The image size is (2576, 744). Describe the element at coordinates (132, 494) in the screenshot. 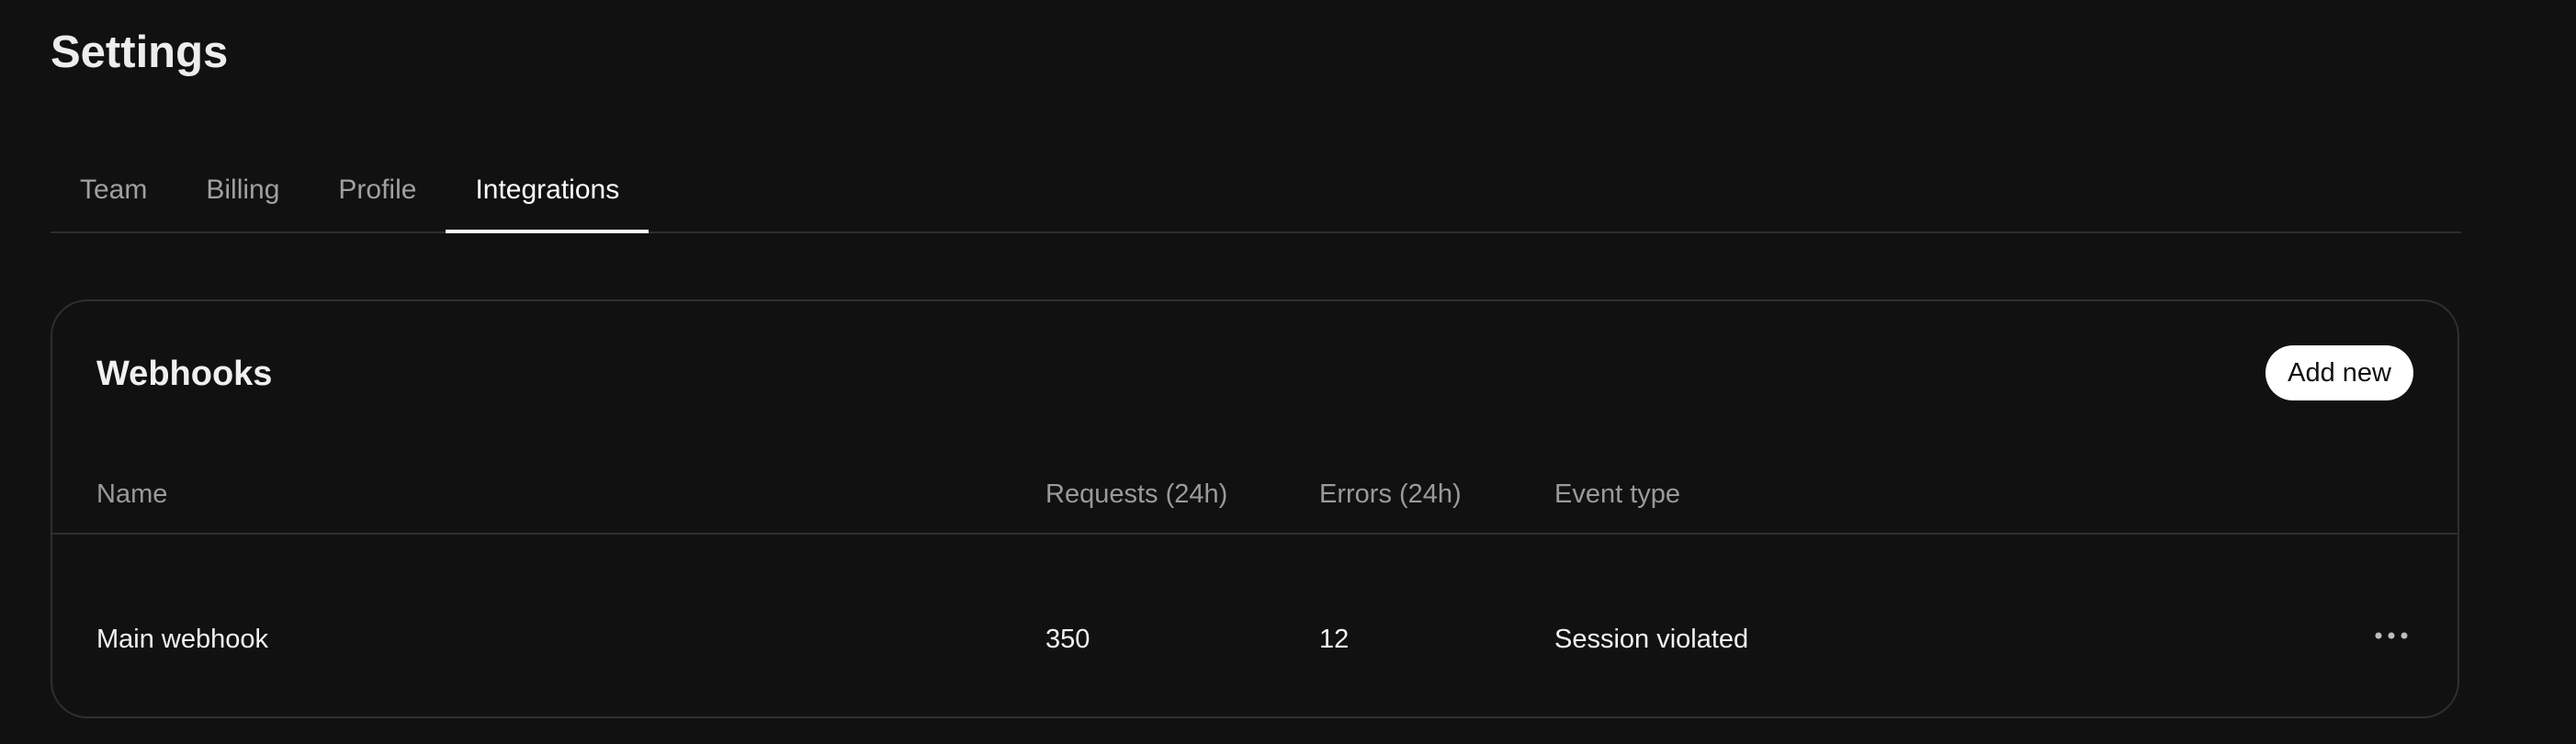

I see `column-header-name: Name` at that location.